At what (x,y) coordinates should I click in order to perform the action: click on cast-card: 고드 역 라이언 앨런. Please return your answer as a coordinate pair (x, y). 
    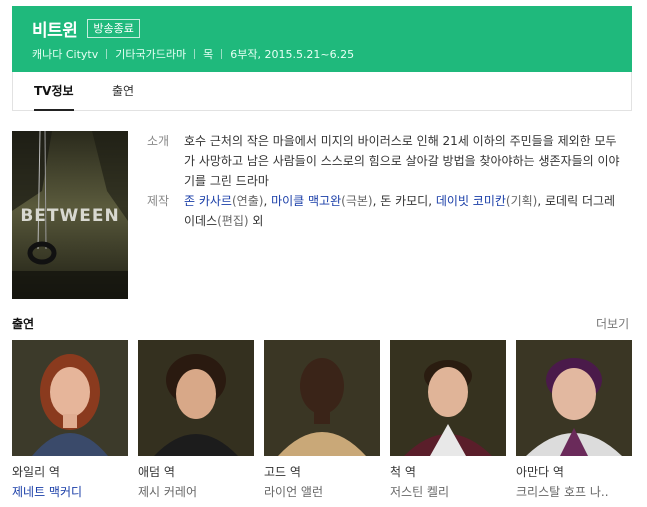
    Looking at the image, I should click on (322, 420).